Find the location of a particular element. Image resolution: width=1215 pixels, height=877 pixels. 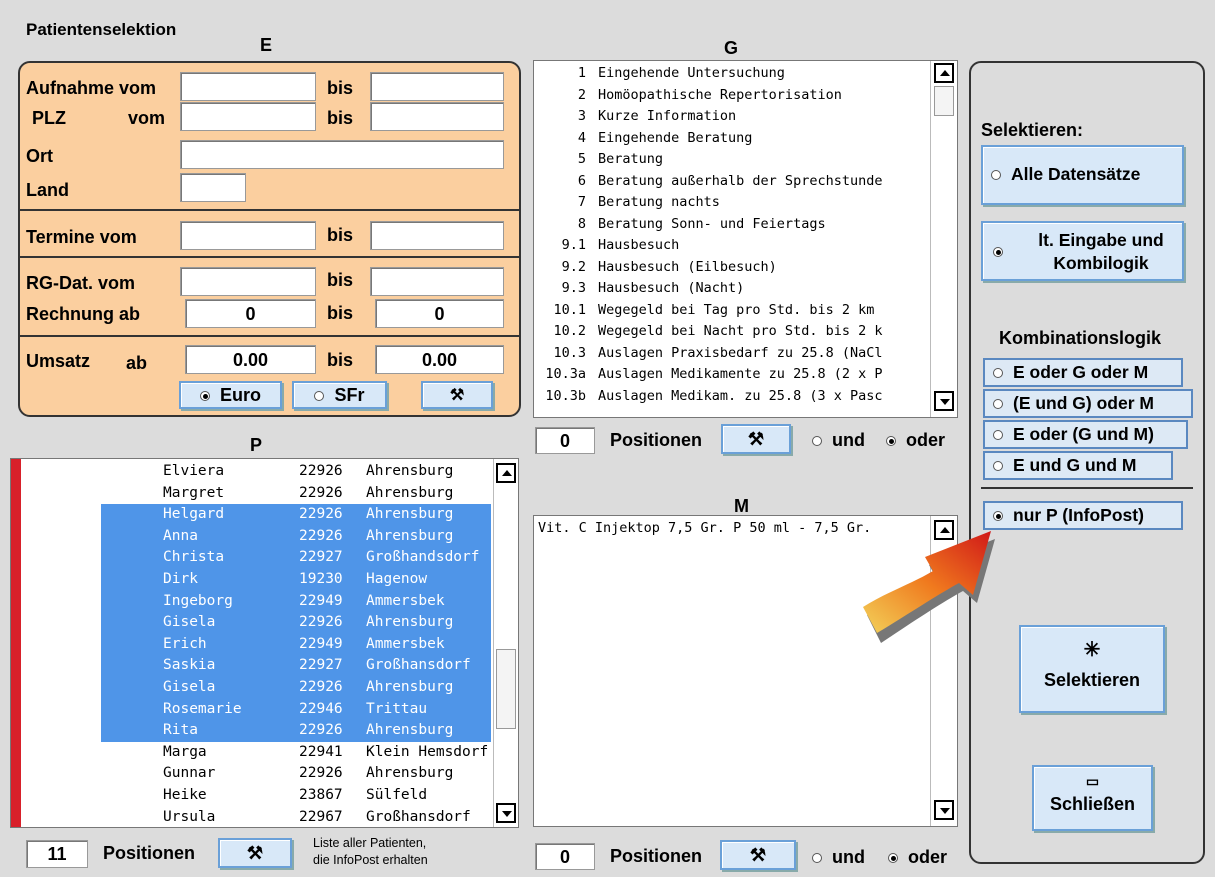

alle-datensaetze-radio: Alle Datensätze is located at coordinates (1082, 175).